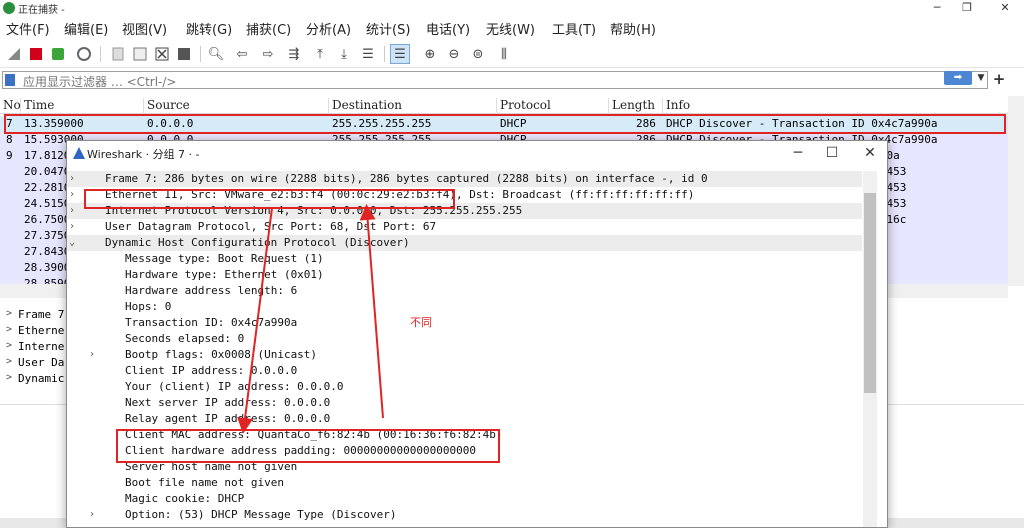 This screenshot has width=1024, height=528. Describe the element at coordinates (242, 54) in the screenshot. I see `go-back-icon: ⇦` at that location.